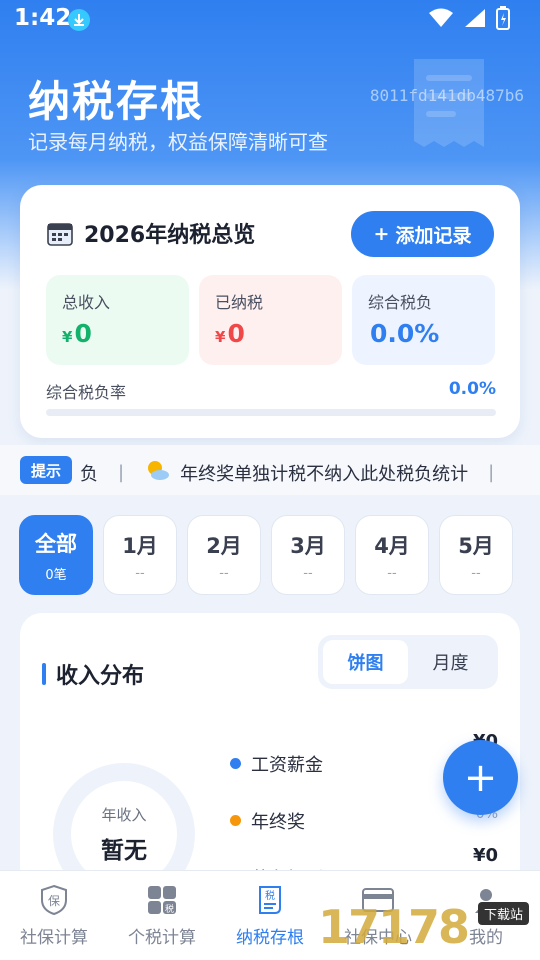 This screenshot has width=540, height=960. I want to click on plus-icon: +, so click(381, 234).